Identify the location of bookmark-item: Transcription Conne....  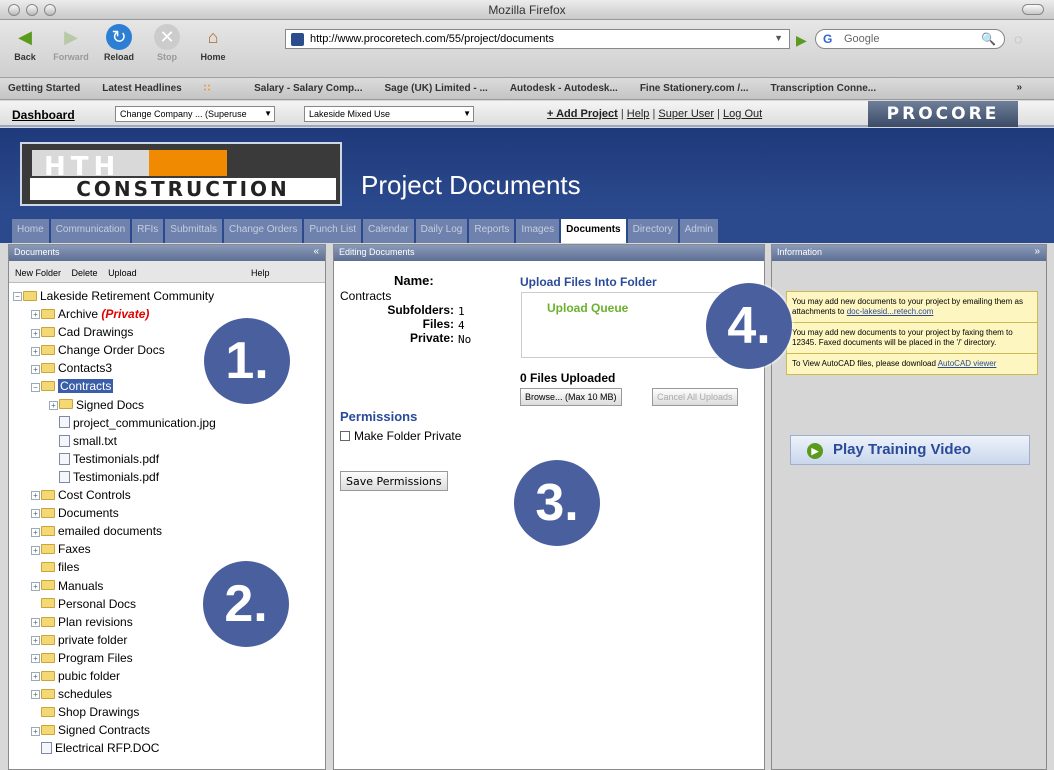
(824, 88).